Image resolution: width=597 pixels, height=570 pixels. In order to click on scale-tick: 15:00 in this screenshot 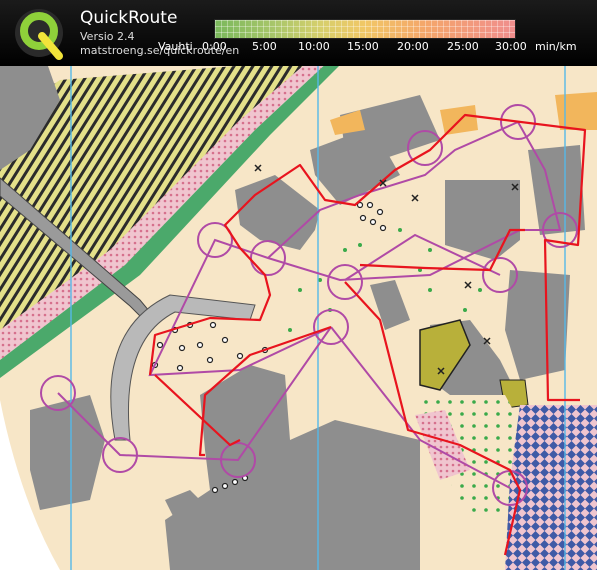, I will do `click(363, 46)`.